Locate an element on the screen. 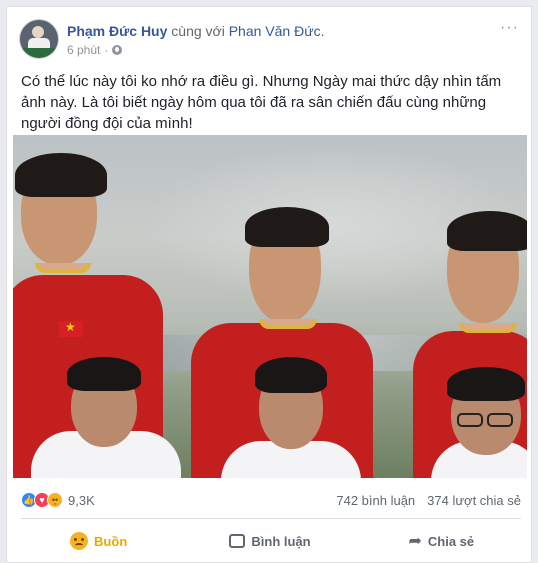 This screenshot has height=563, width=538. share-icon: ➦ is located at coordinates (415, 541).